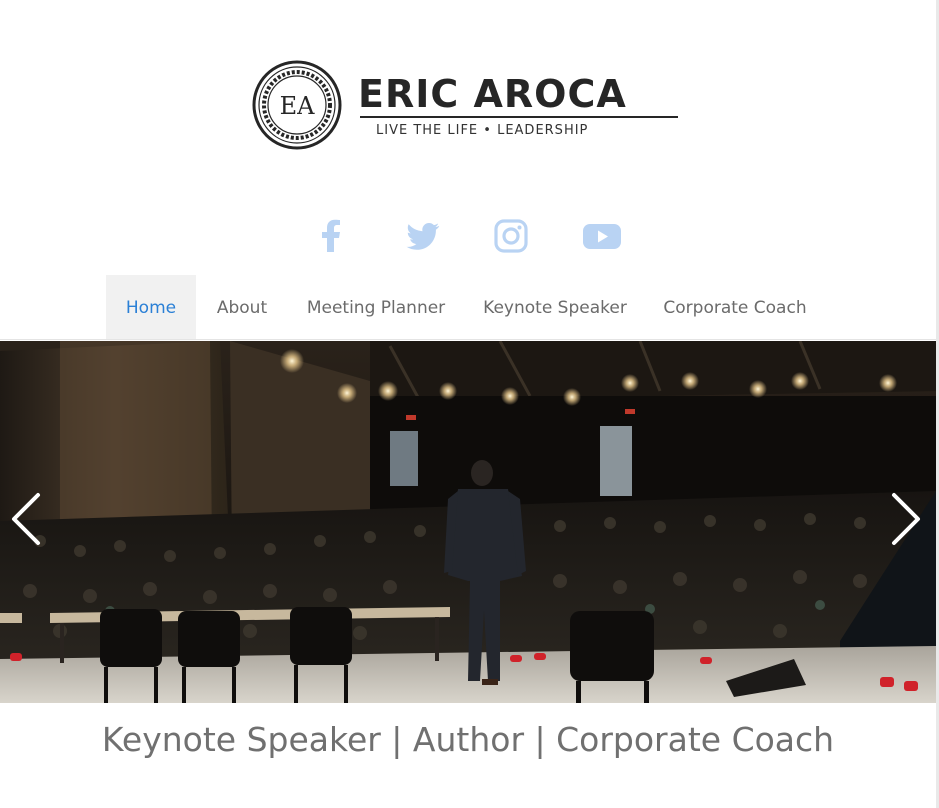 The image size is (939, 808). Describe the element at coordinates (376, 307) in the screenshot. I see `nav-item-meeting-planner: Meeting Planner` at that location.